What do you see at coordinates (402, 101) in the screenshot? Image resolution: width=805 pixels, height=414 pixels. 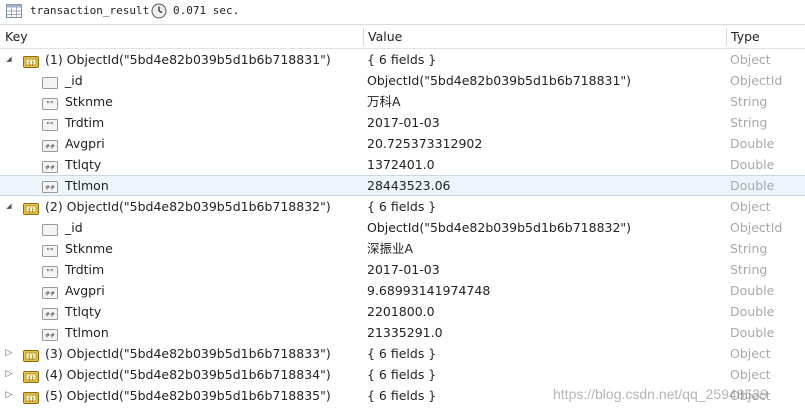 I see `field-row: "" Stknme 万科A String` at bounding box center [402, 101].